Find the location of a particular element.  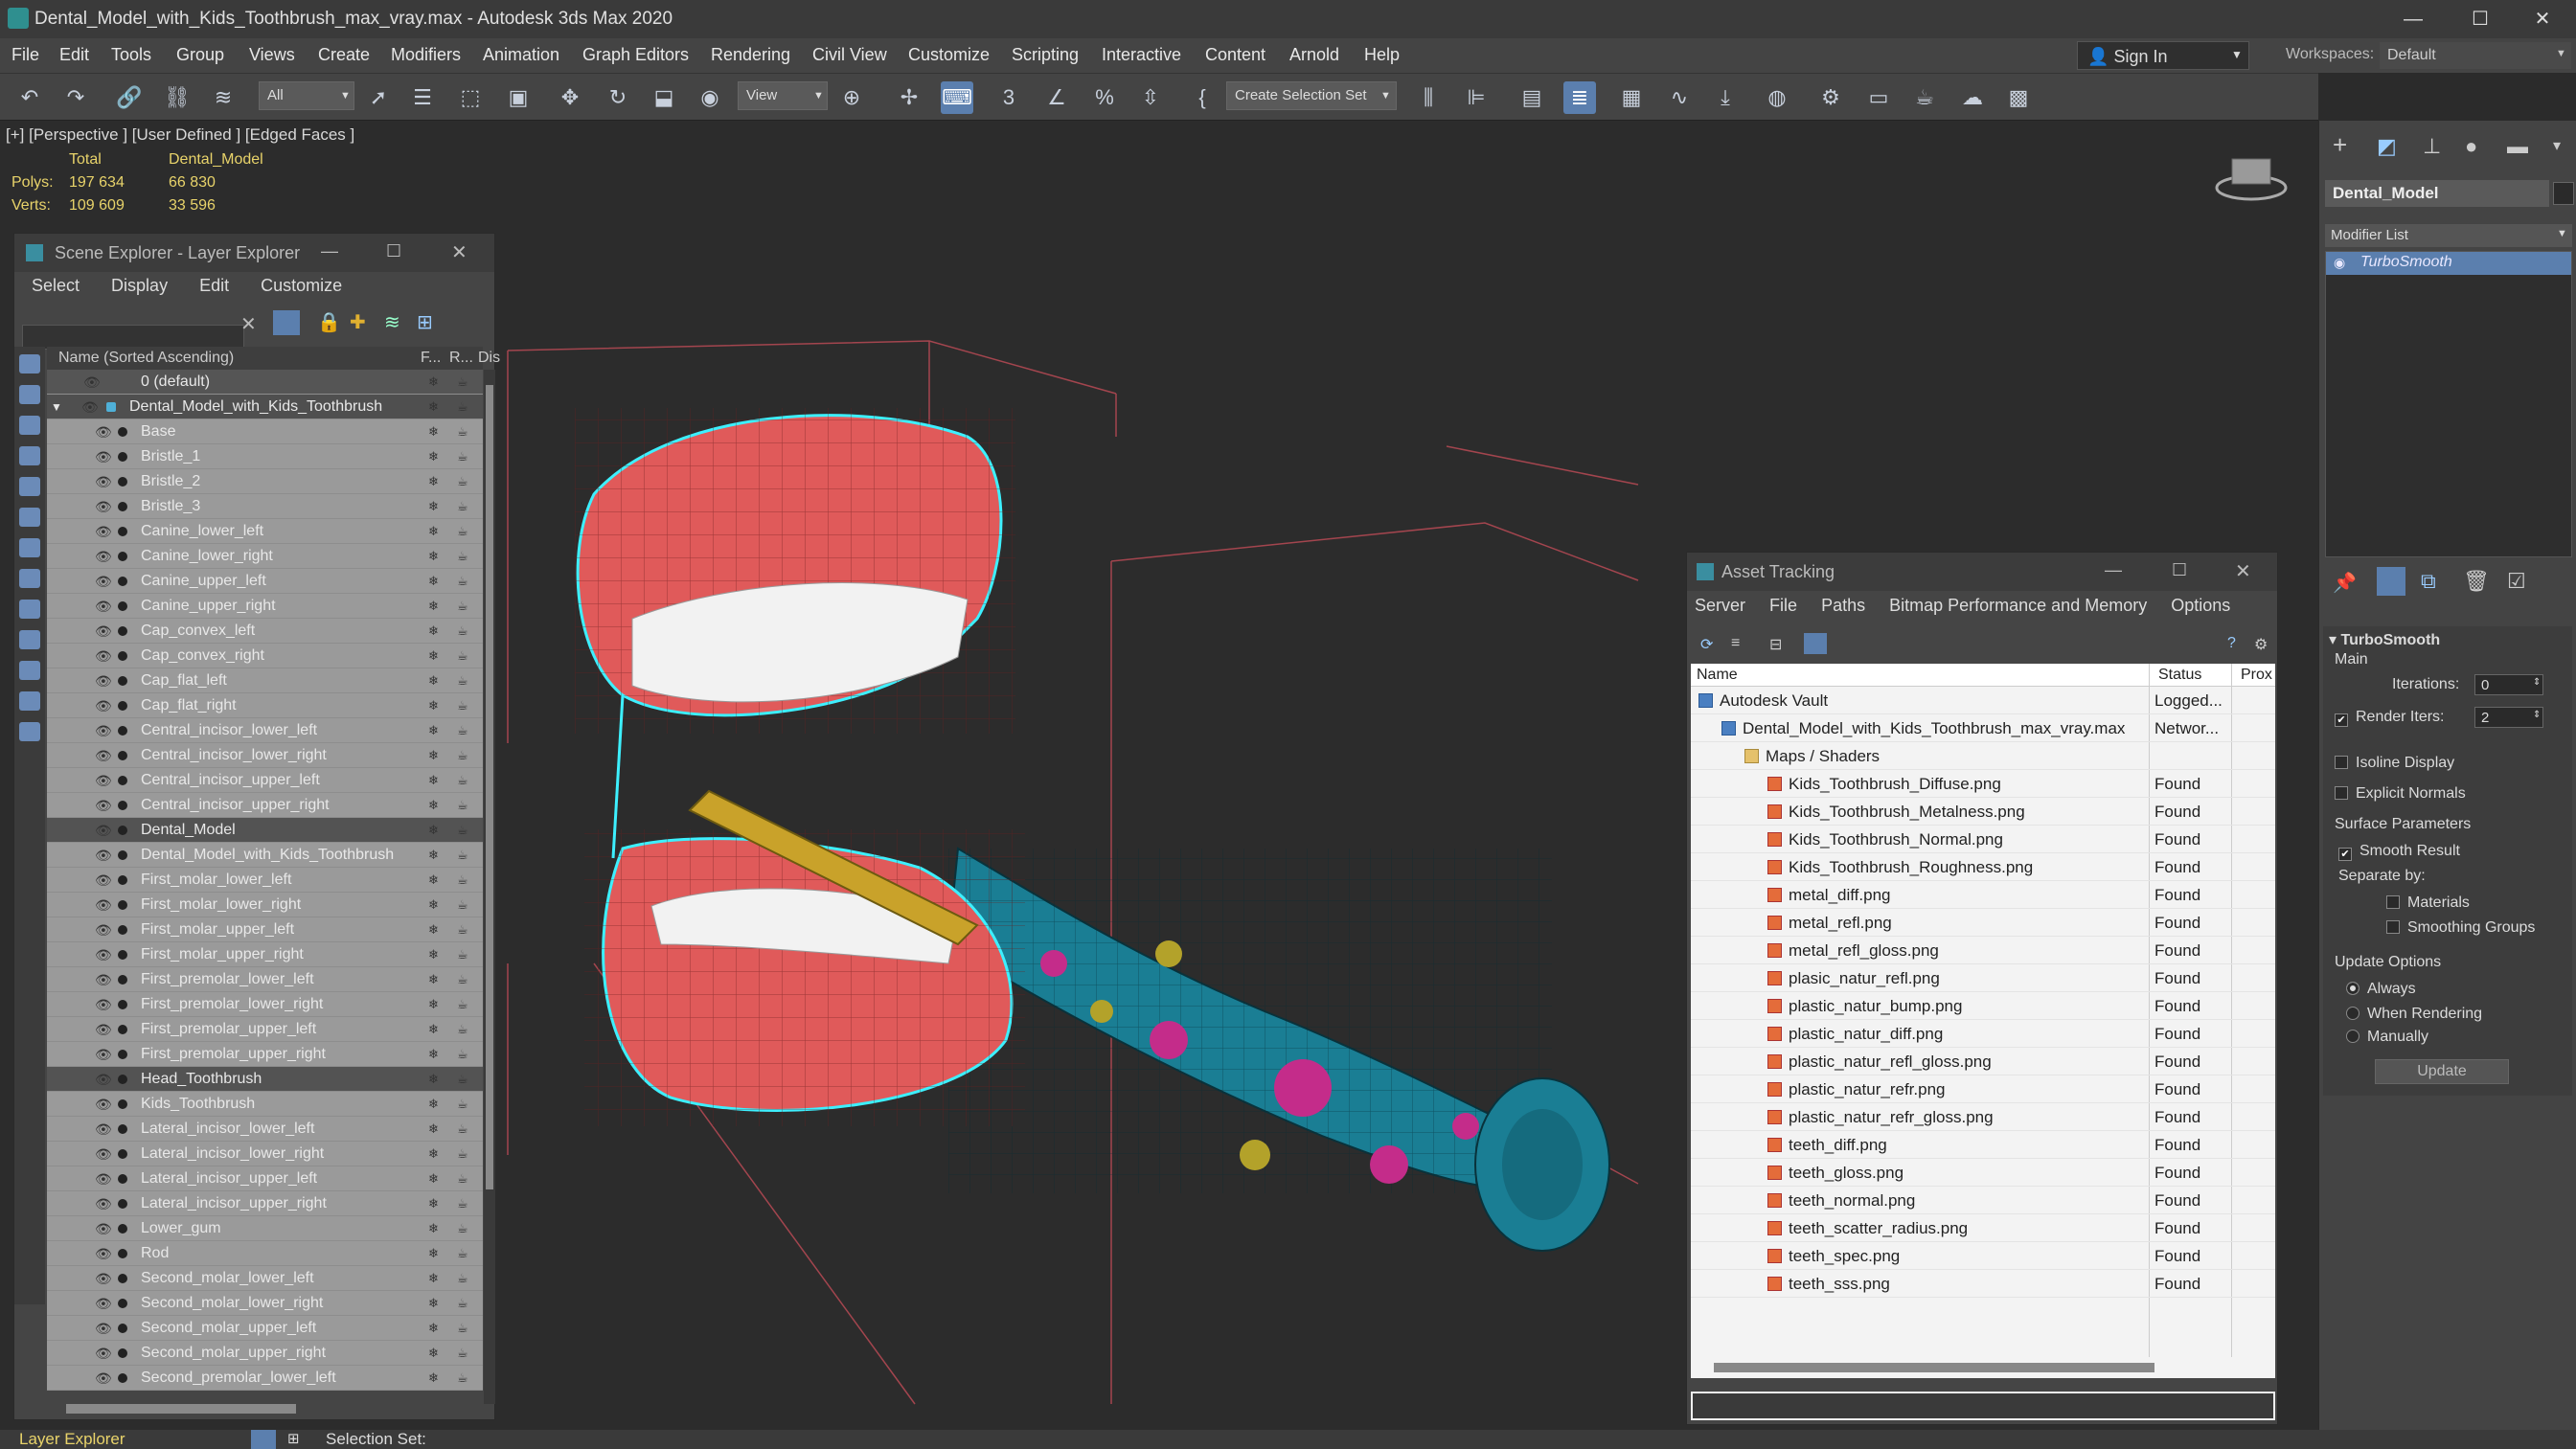

filter-helpers-icon is located at coordinates (29, 486).